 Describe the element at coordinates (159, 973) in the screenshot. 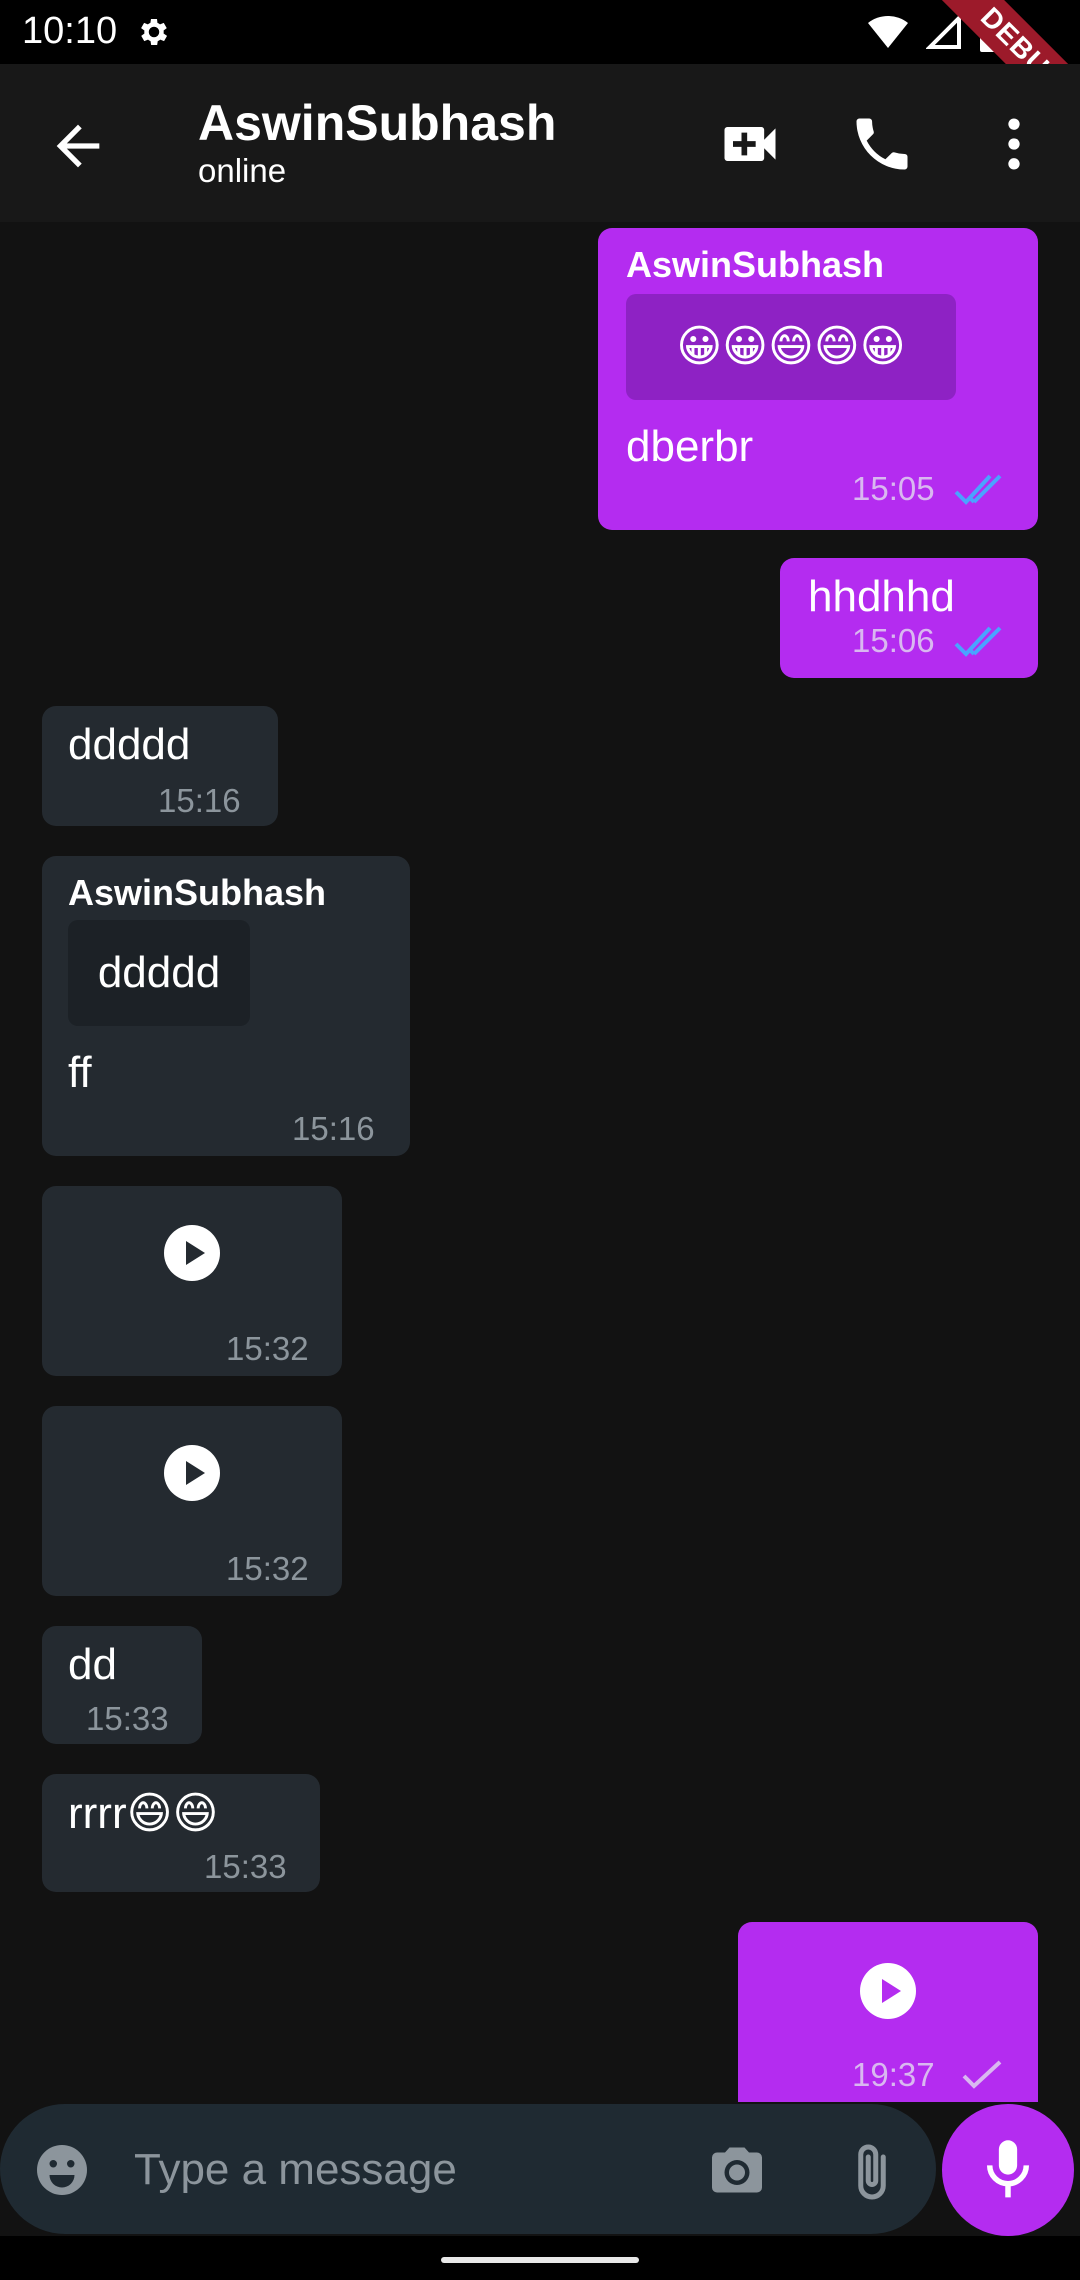

I see `quoted-message: ddddd` at that location.